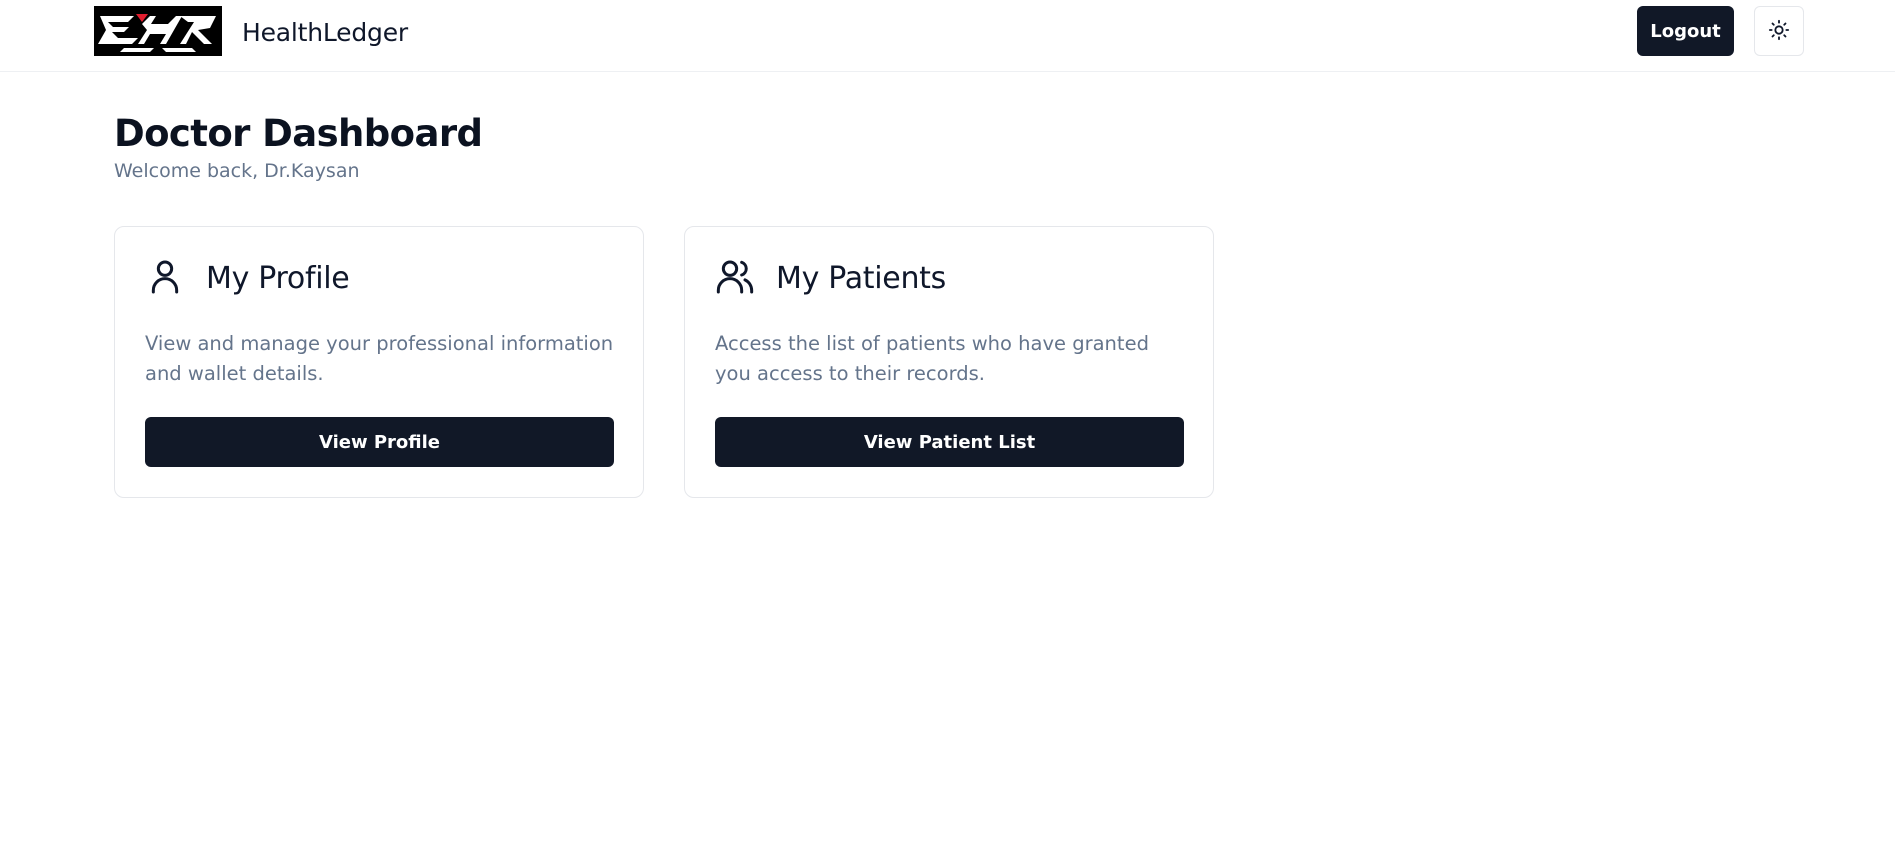 The image size is (1895, 860). What do you see at coordinates (379, 442) in the screenshot?
I see `view-profile-button: View Profile` at bounding box center [379, 442].